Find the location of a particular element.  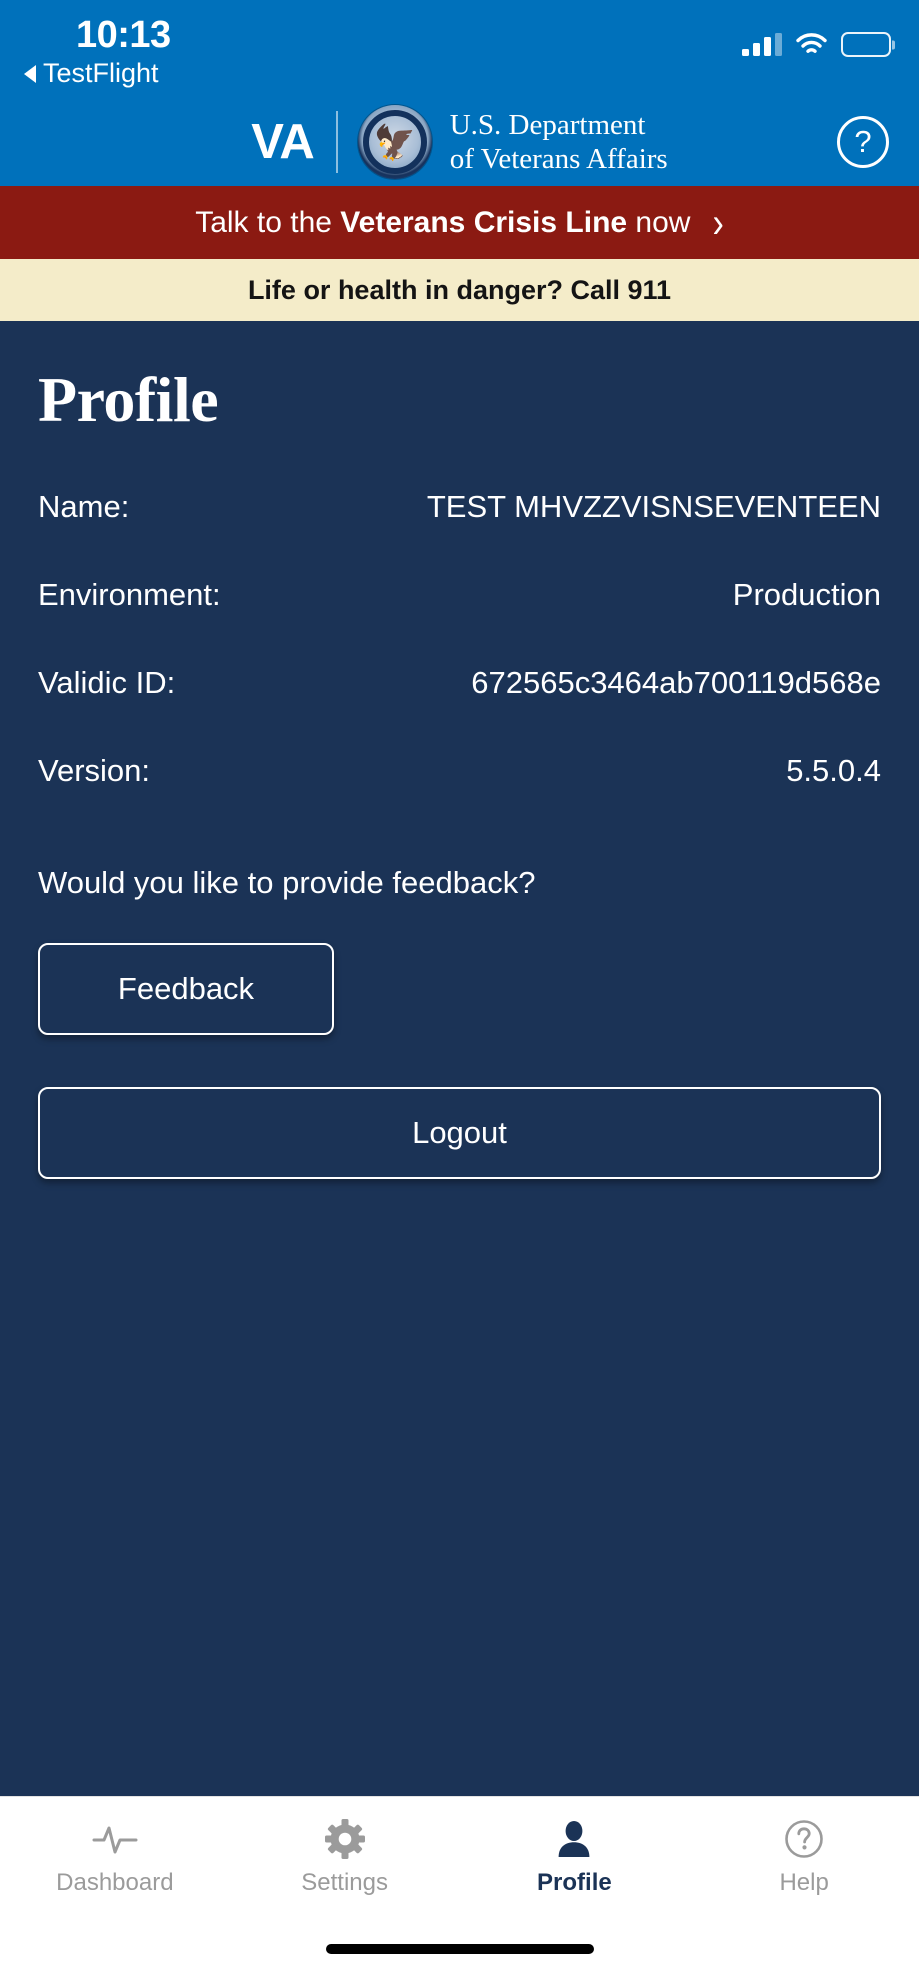

logo-divider is located at coordinates (336, 142).